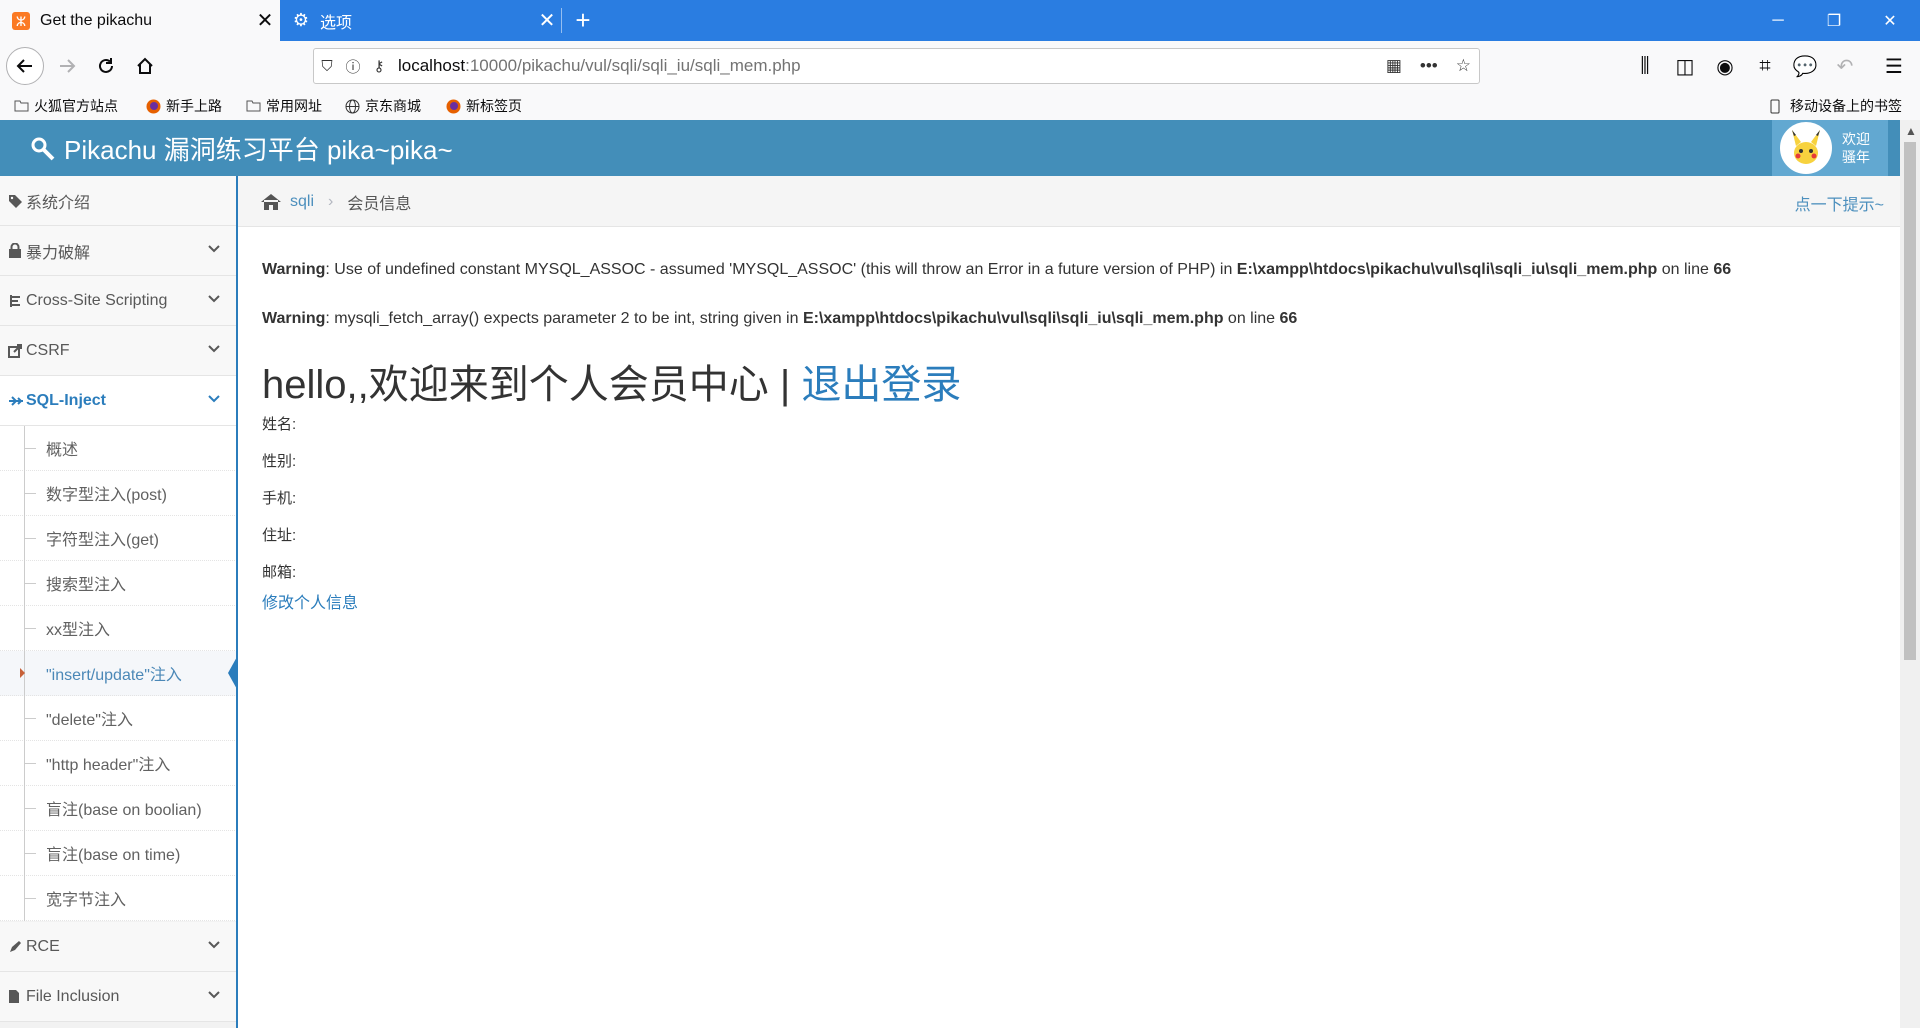  What do you see at coordinates (960, 106) in the screenshot?
I see `bookmarks-toolbar: 火狐官方站点 新手上路 常用网址 京东商城 新标签页 移动设备上的书签` at bounding box center [960, 106].